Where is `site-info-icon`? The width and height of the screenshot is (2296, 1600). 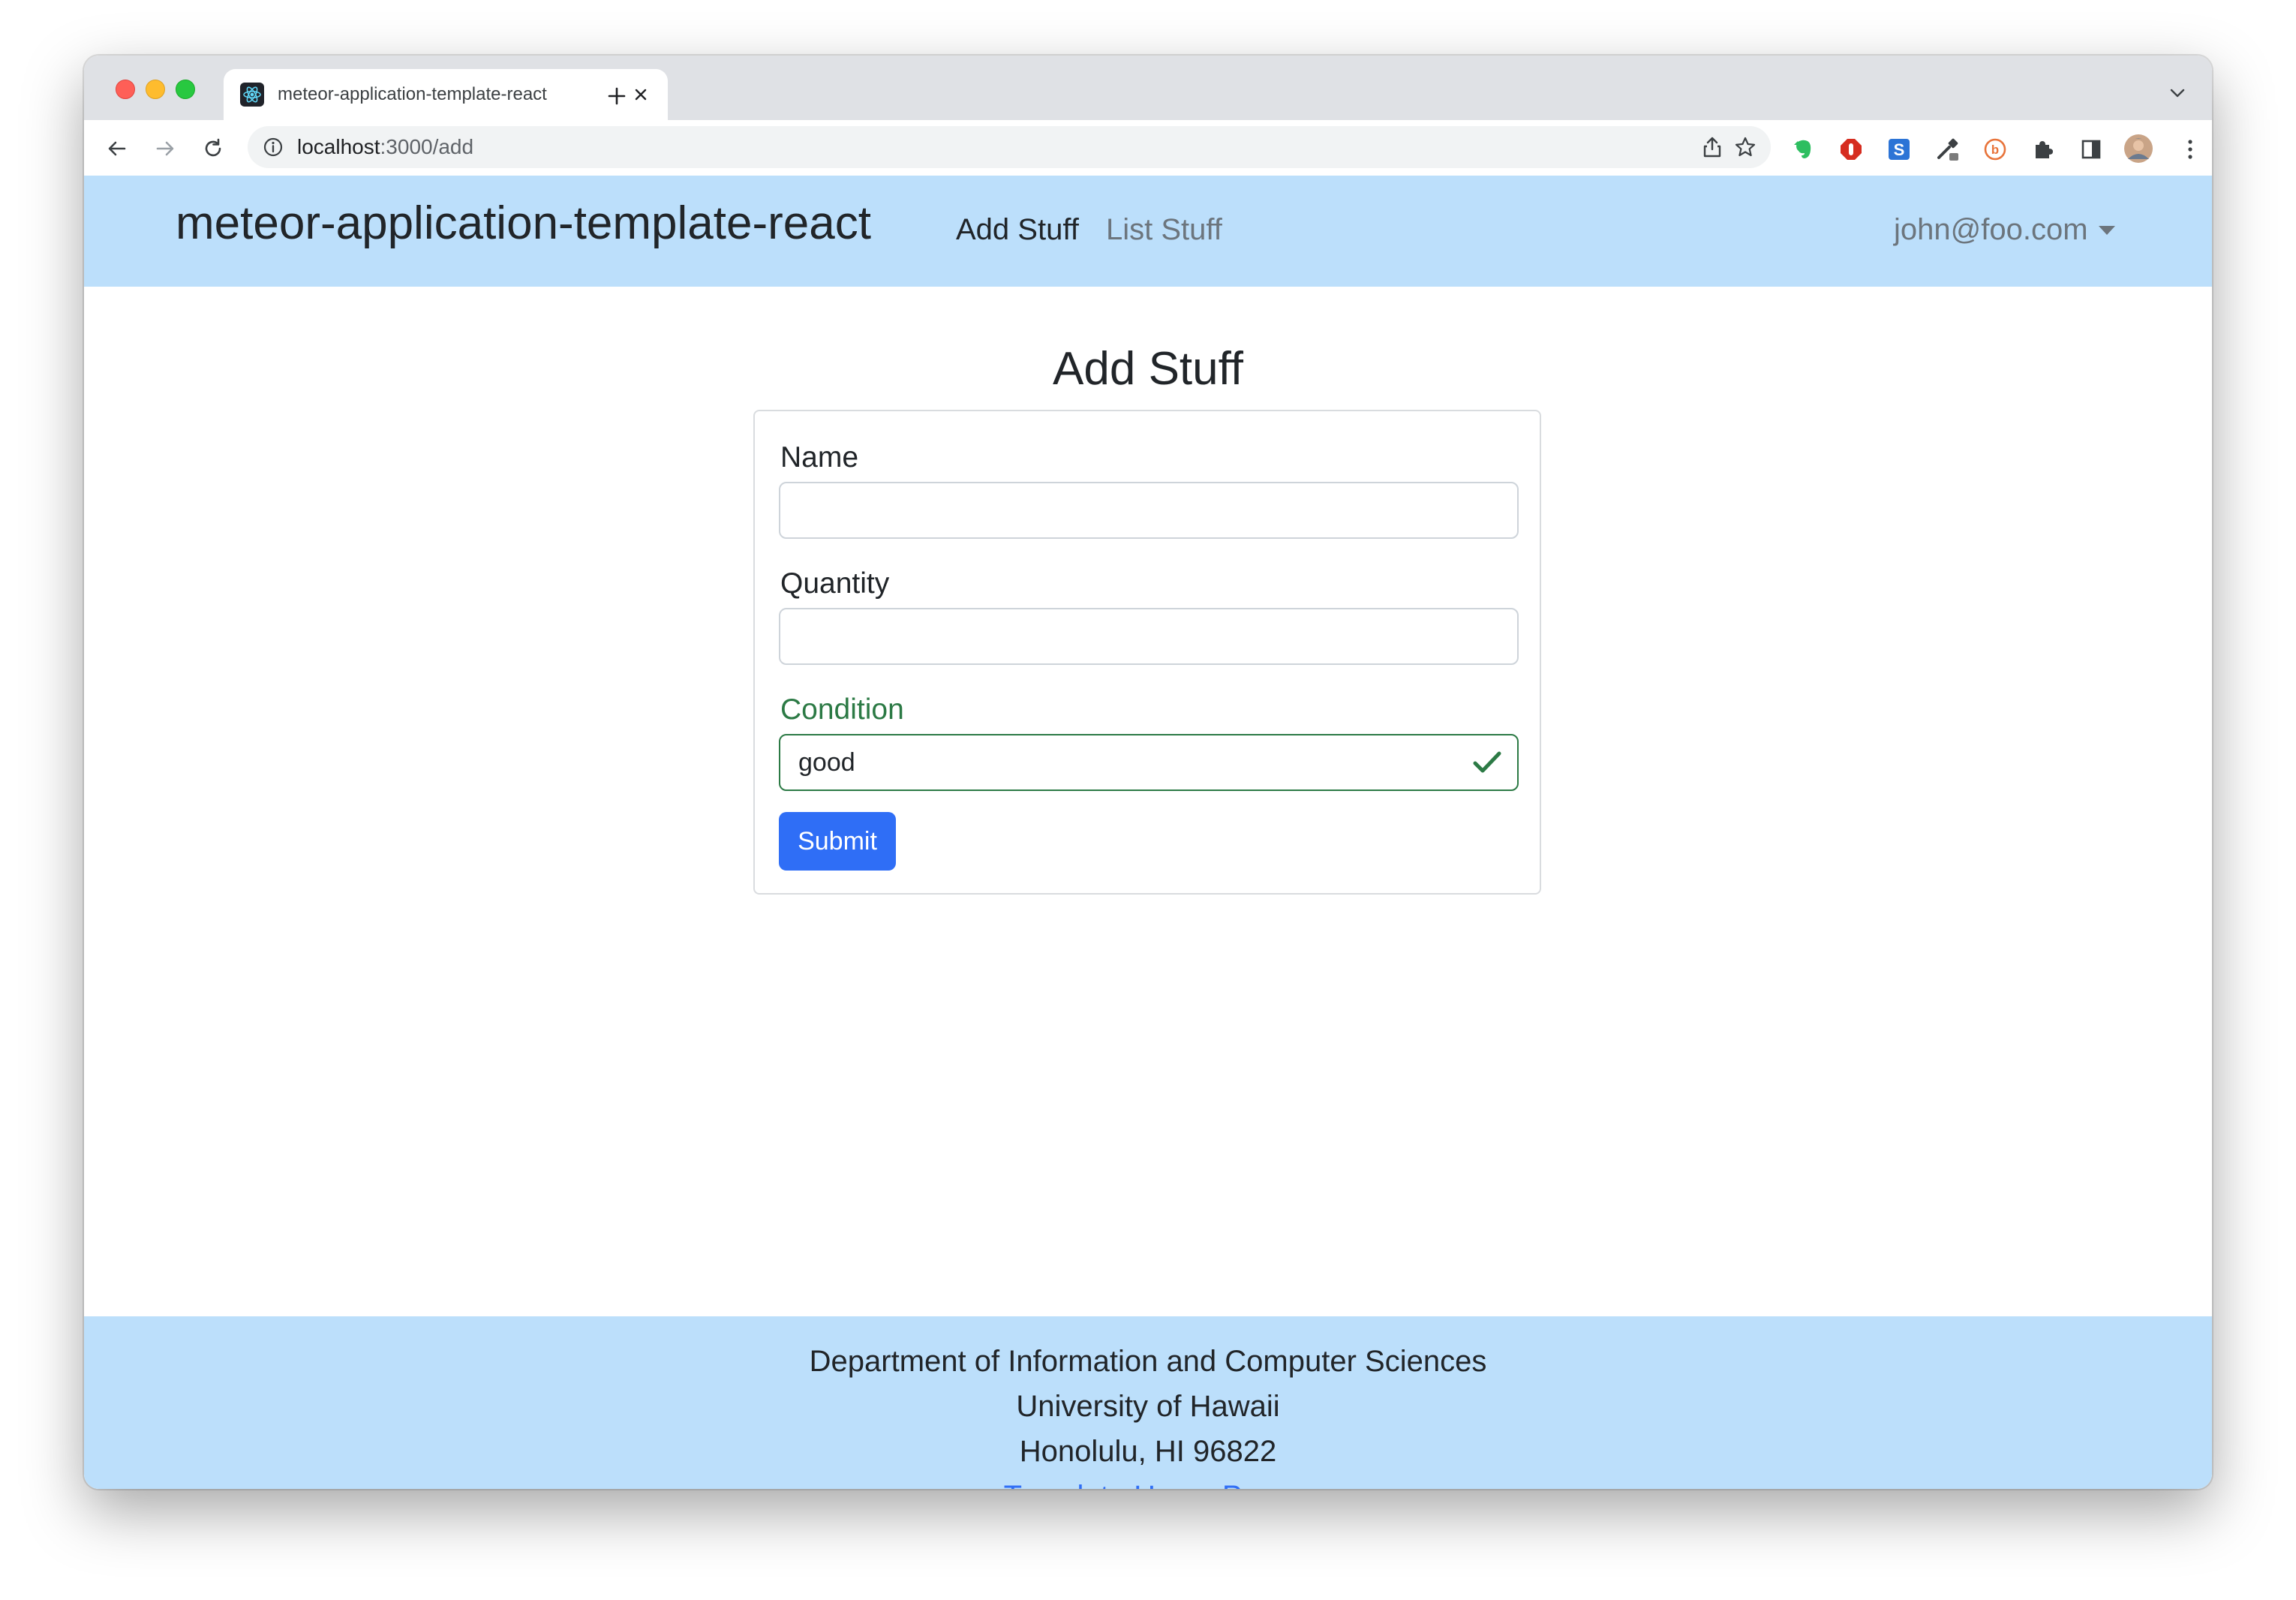 site-info-icon is located at coordinates (273, 147).